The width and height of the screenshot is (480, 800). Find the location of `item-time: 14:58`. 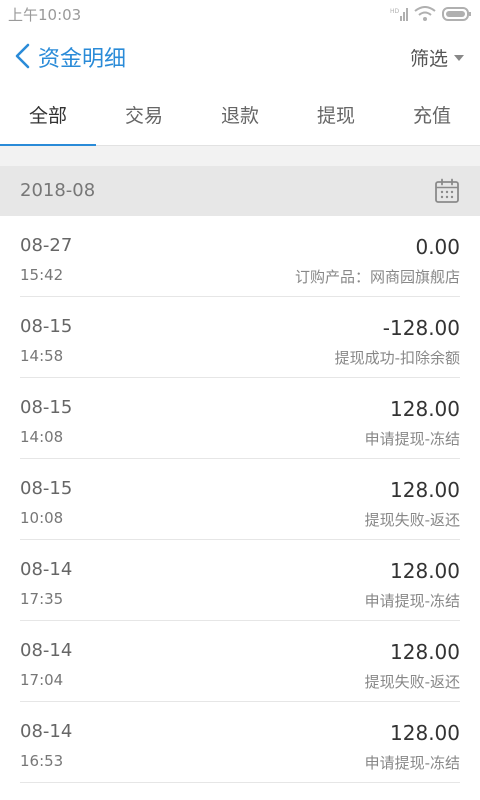

item-time: 14:58 is located at coordinates (42, 356).